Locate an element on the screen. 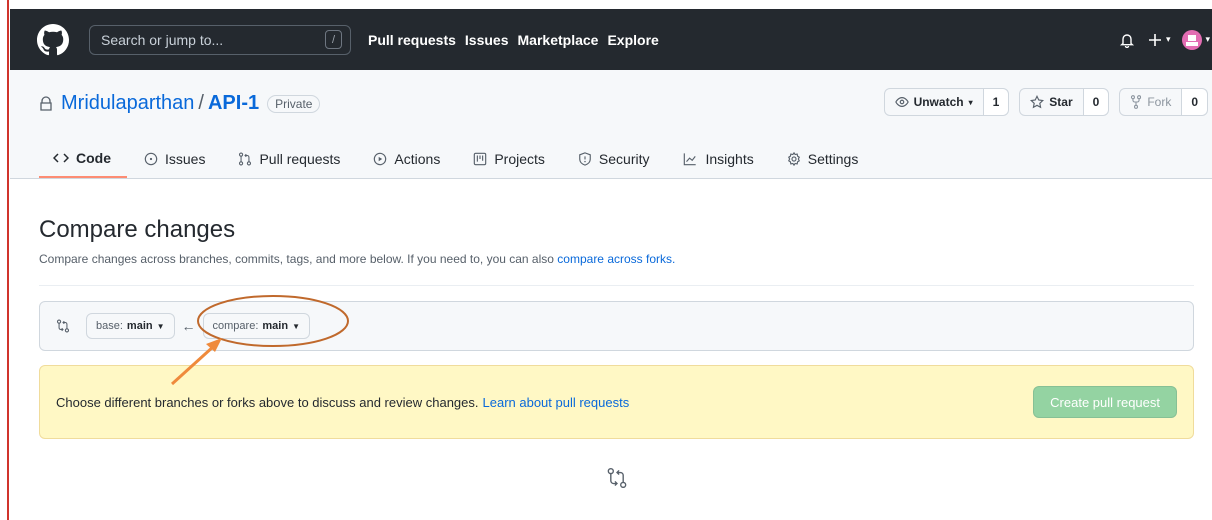  learn-pull-requests-link: Learn about pull requests is located at coordinates (556, 402).